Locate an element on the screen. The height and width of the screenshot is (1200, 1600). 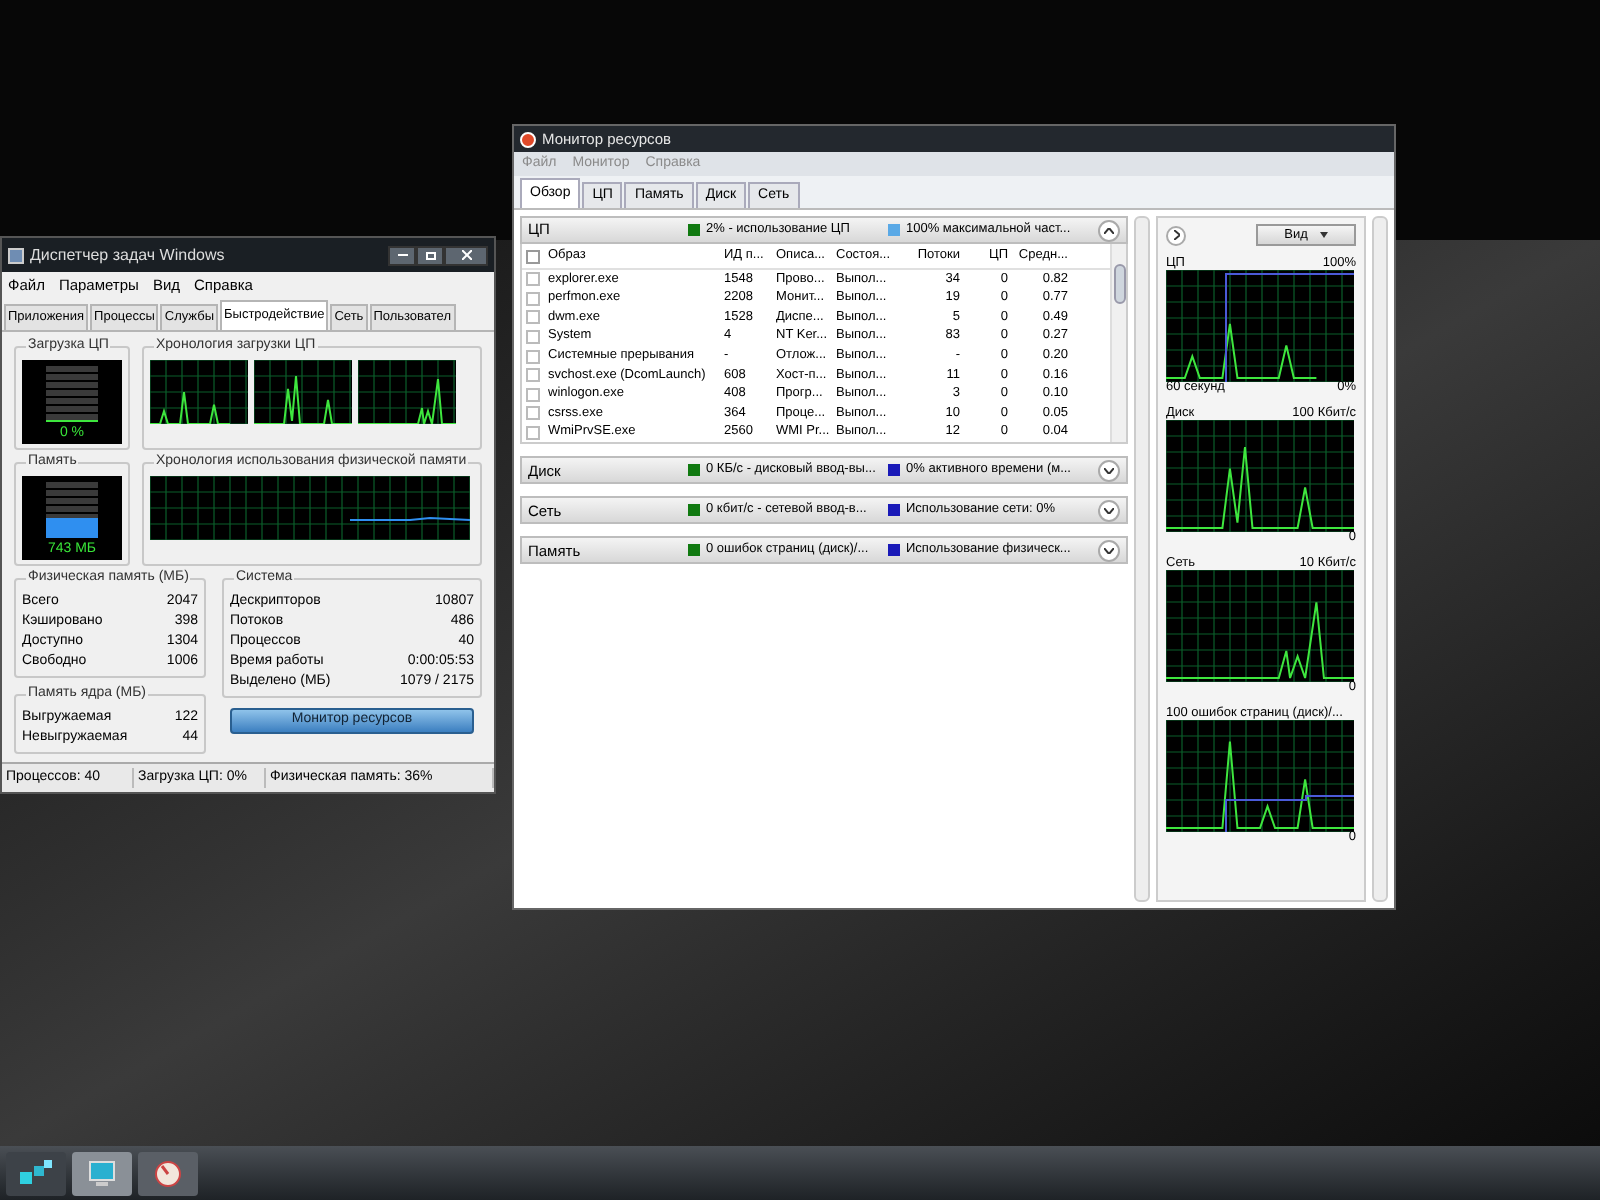
minimize-icon is located at coordinates (402, 255).